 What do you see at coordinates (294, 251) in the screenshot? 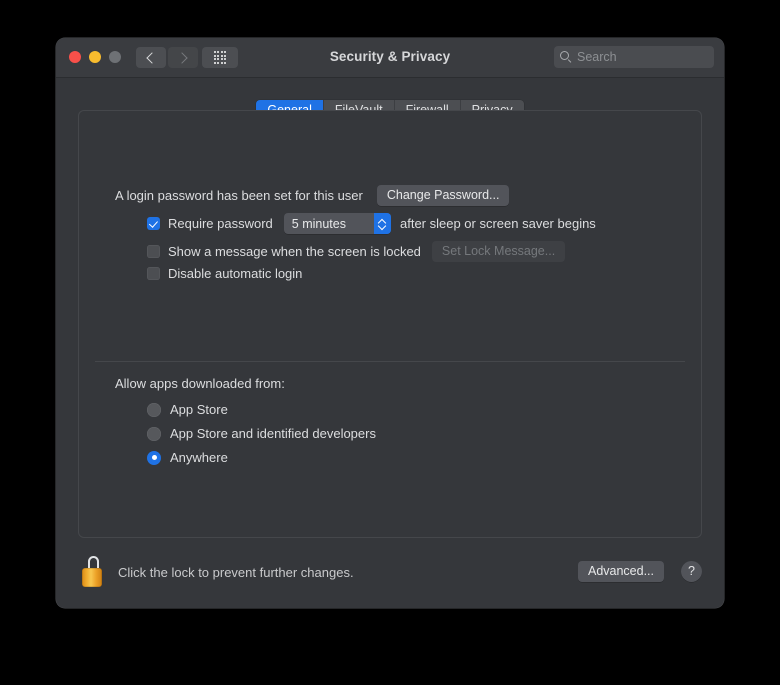
I see `show-lock-message-label: Show a message when the screen is locked` at bounding box center [294, 251].